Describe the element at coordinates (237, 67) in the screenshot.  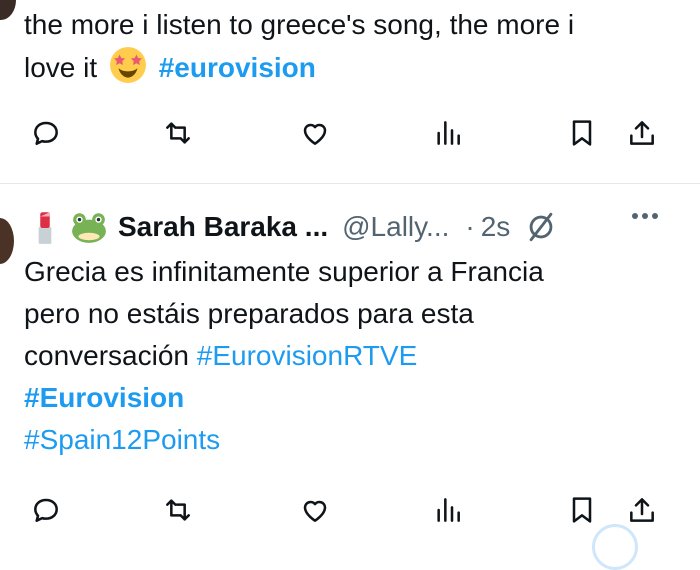
I see `hashtag-link: #eurovision` at that location.